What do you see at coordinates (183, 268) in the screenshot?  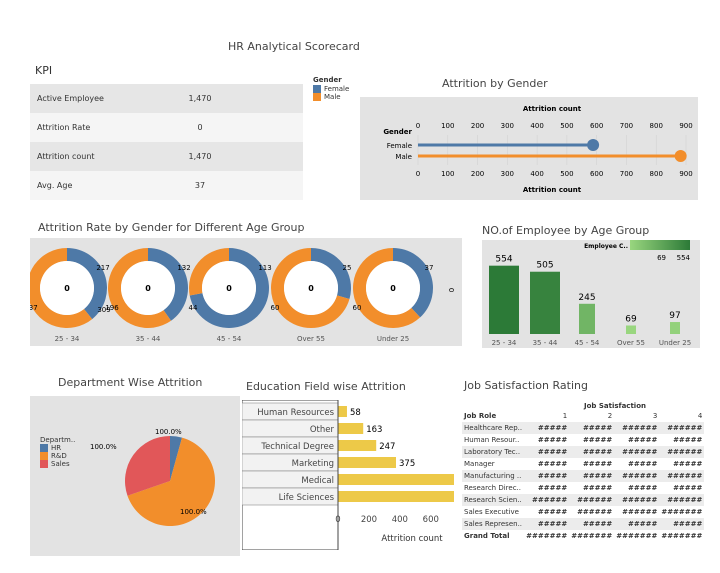 I see `donut-female-label: 132` at bounding box center [183, 268].